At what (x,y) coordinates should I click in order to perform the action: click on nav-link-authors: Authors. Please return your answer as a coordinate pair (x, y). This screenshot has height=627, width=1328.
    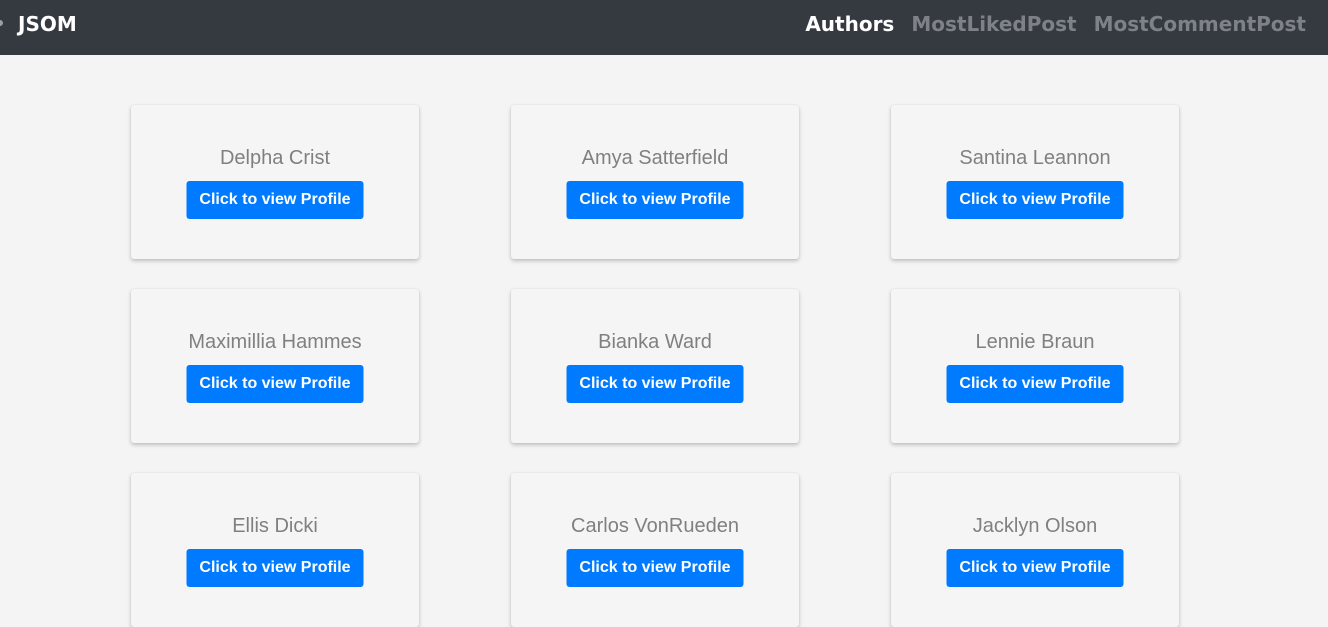
    Looking at the image, I should click on (849, 24).